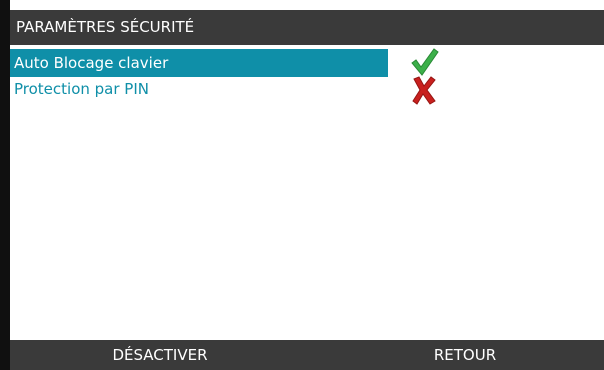 The image size is (604, 370). What do you see at coordinates (424, 90) in the screenshot?
I see `cross-icon` at bounding box center [424, 90].